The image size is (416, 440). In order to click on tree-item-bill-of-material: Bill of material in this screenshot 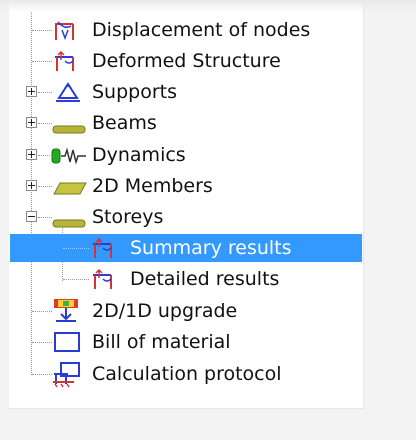, I will do `click(190, 342)`.